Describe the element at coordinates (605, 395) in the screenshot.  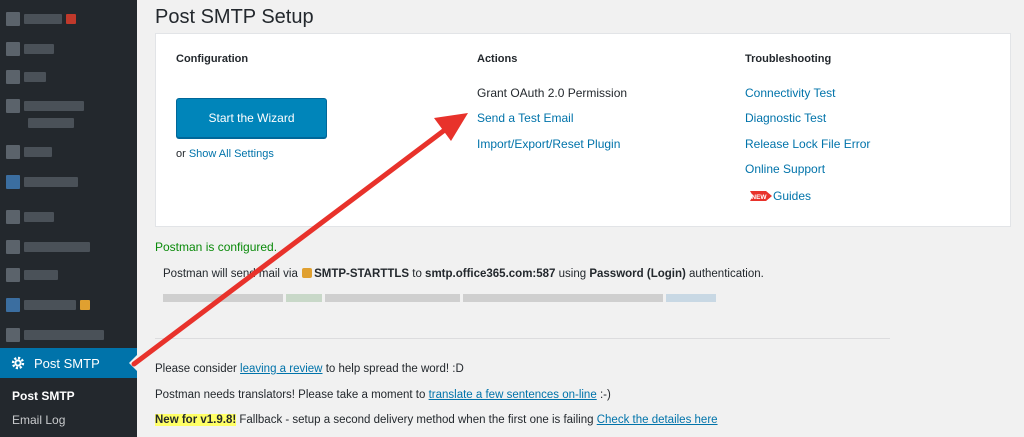
I see `translate-suffix: :-)` at that location.